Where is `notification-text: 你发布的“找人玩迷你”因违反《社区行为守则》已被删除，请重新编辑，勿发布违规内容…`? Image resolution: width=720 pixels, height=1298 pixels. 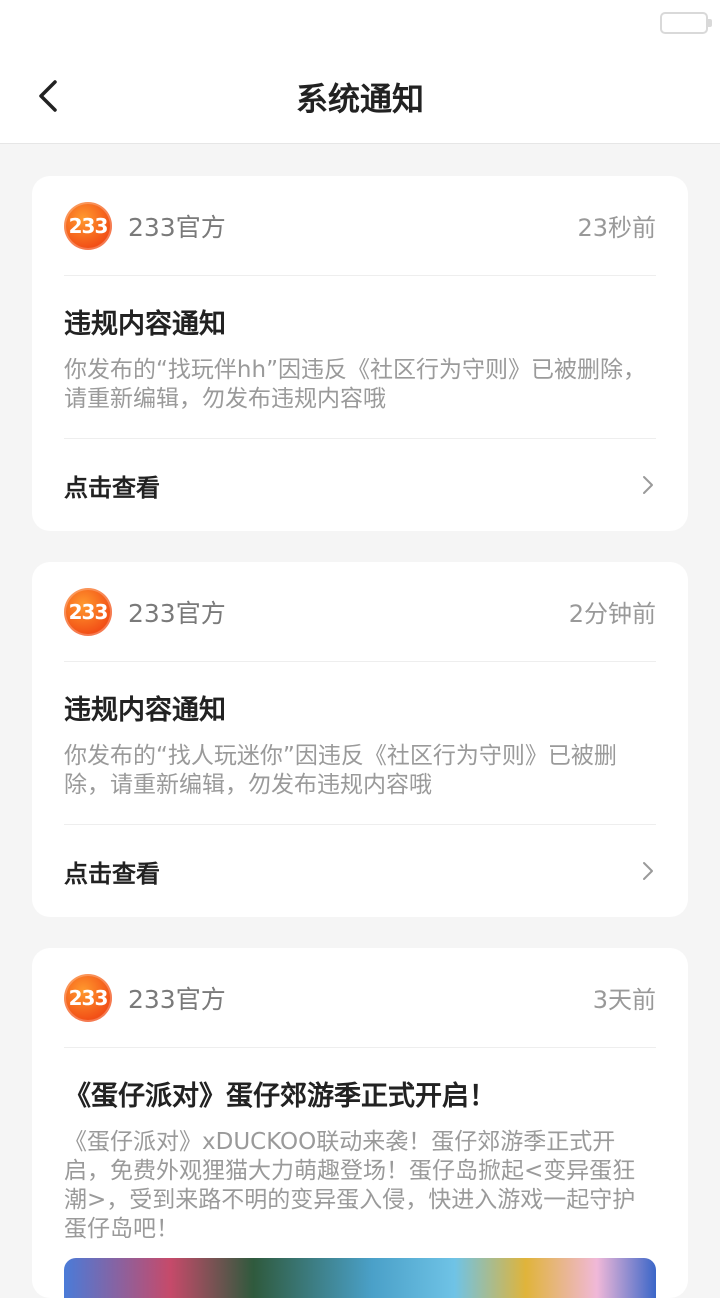 notification-text: 你发布的“找人玩迷你”因违反《社区行为守则》已被删除，请重新编辑，勿发布违规内容… is located at coordinates (340, 770).